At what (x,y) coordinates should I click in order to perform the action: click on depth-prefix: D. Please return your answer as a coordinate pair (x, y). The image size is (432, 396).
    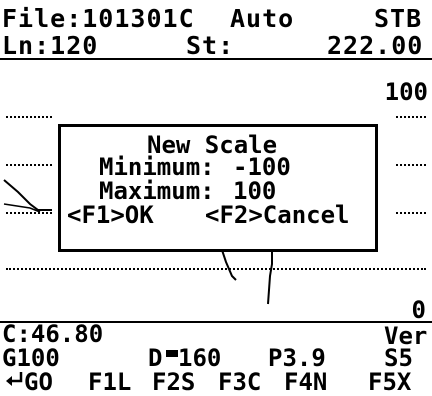
    Looking at the image, I should click on (155, 358).